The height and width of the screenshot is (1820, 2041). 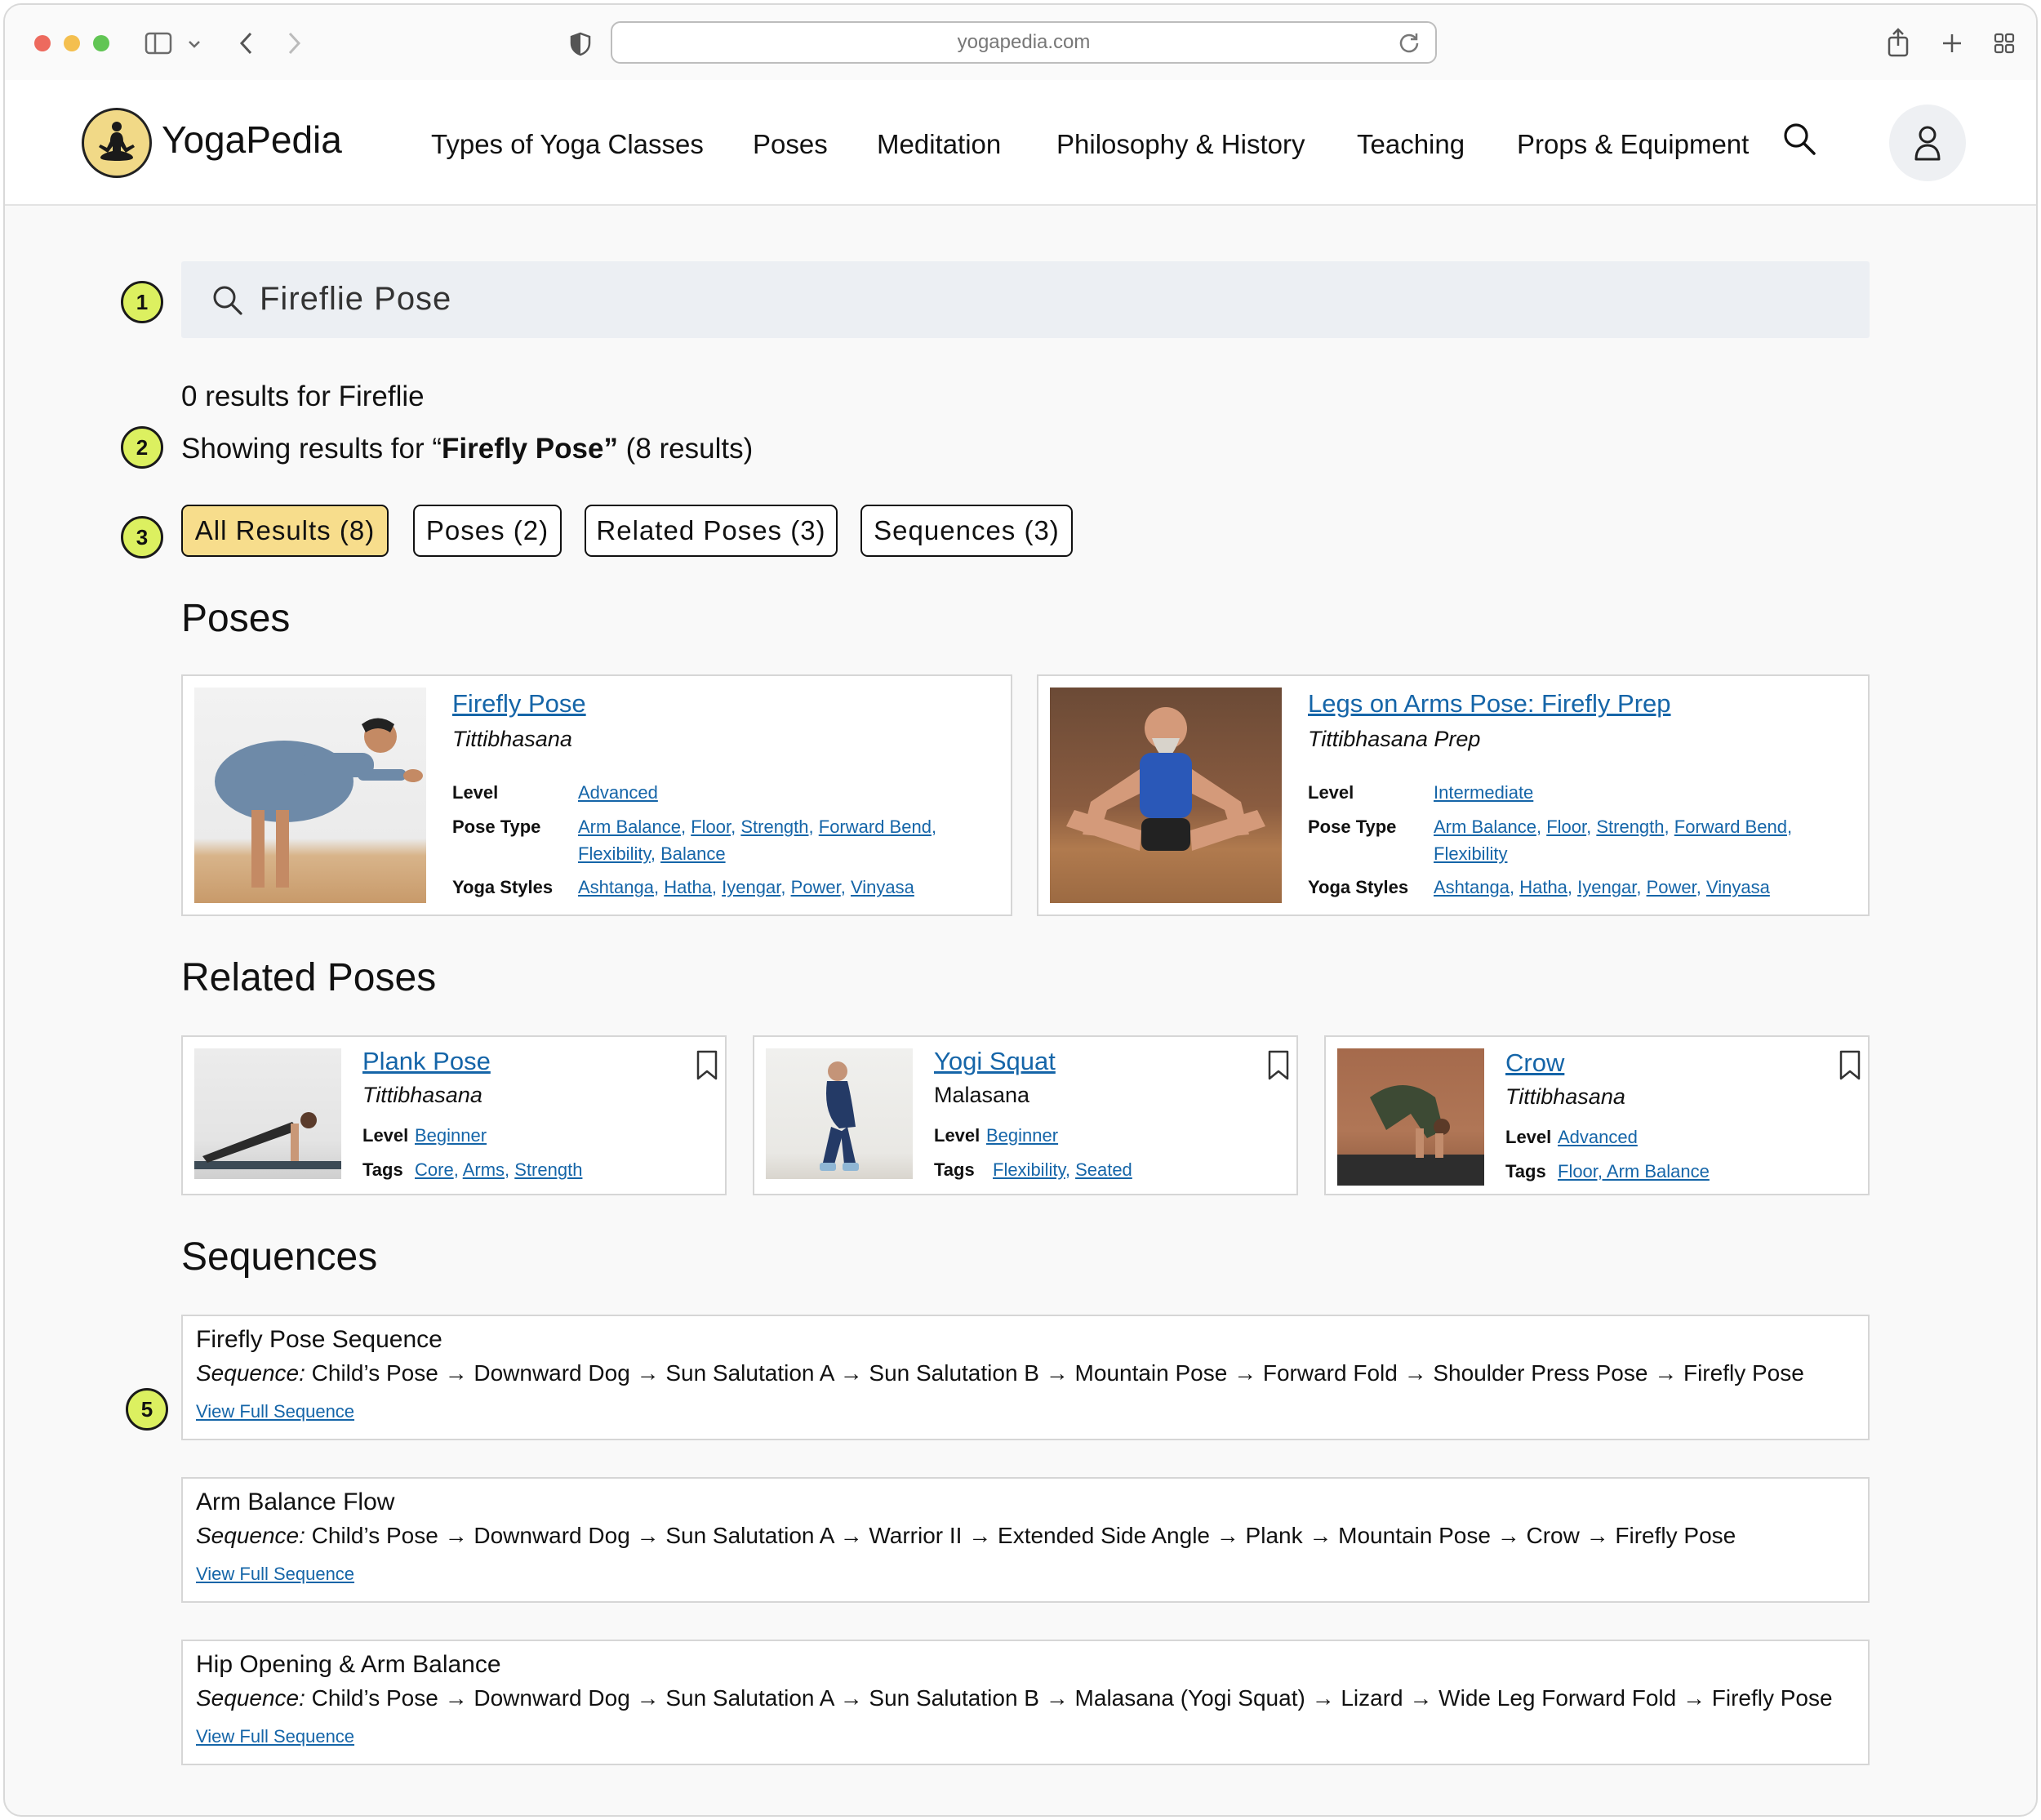 What do you see at coordinates (512, 739) in the screenshot?
I see `pose-sanskrit-name: Tittibhasana` at bounding box center [512, 739].